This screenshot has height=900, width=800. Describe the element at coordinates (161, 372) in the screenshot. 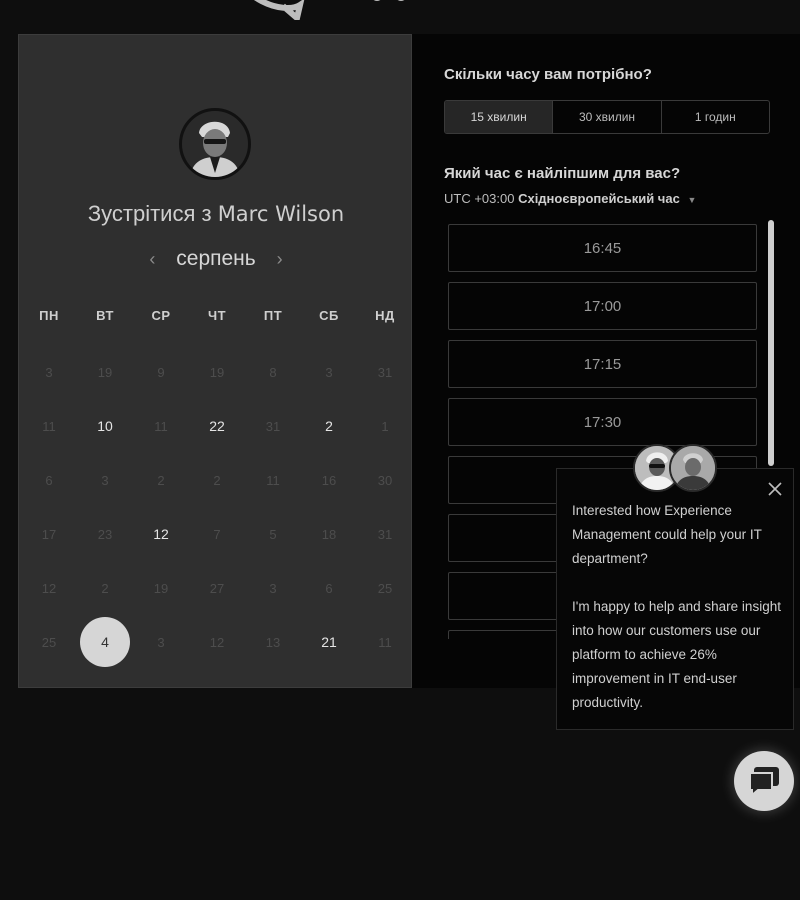

I see `day-number: 9` at that location.